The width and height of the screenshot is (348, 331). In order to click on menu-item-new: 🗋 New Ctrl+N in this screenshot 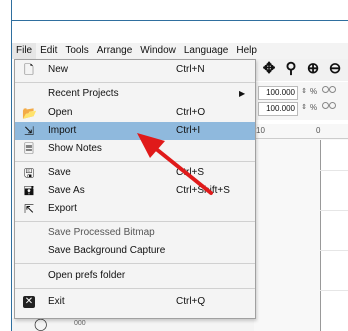, I will do `click(135, 70)`.